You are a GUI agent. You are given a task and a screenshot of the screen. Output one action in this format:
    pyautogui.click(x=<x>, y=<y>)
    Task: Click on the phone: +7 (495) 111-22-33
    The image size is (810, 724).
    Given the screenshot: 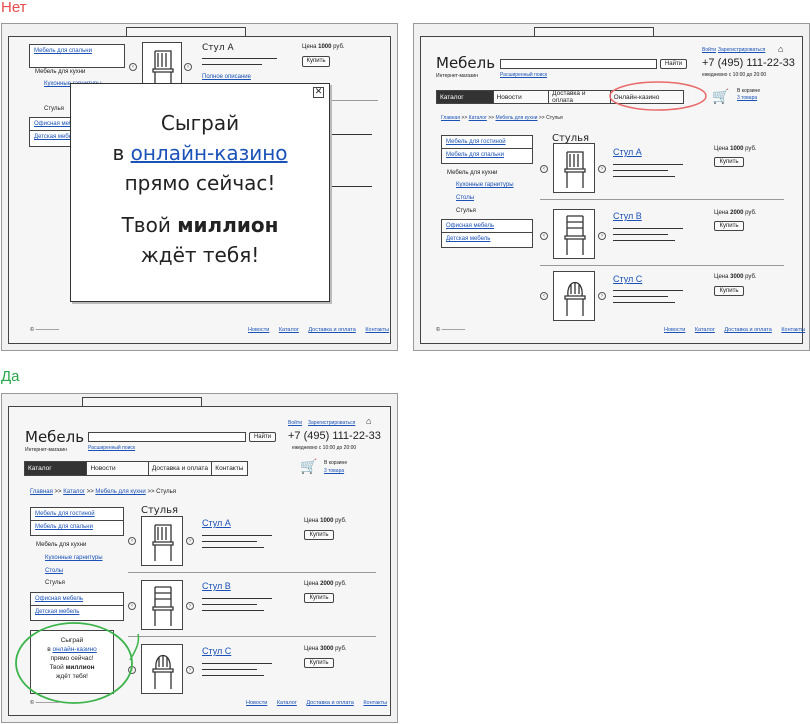 What is the action you would take?
    pyautogui.click(x=748, y=63)
    